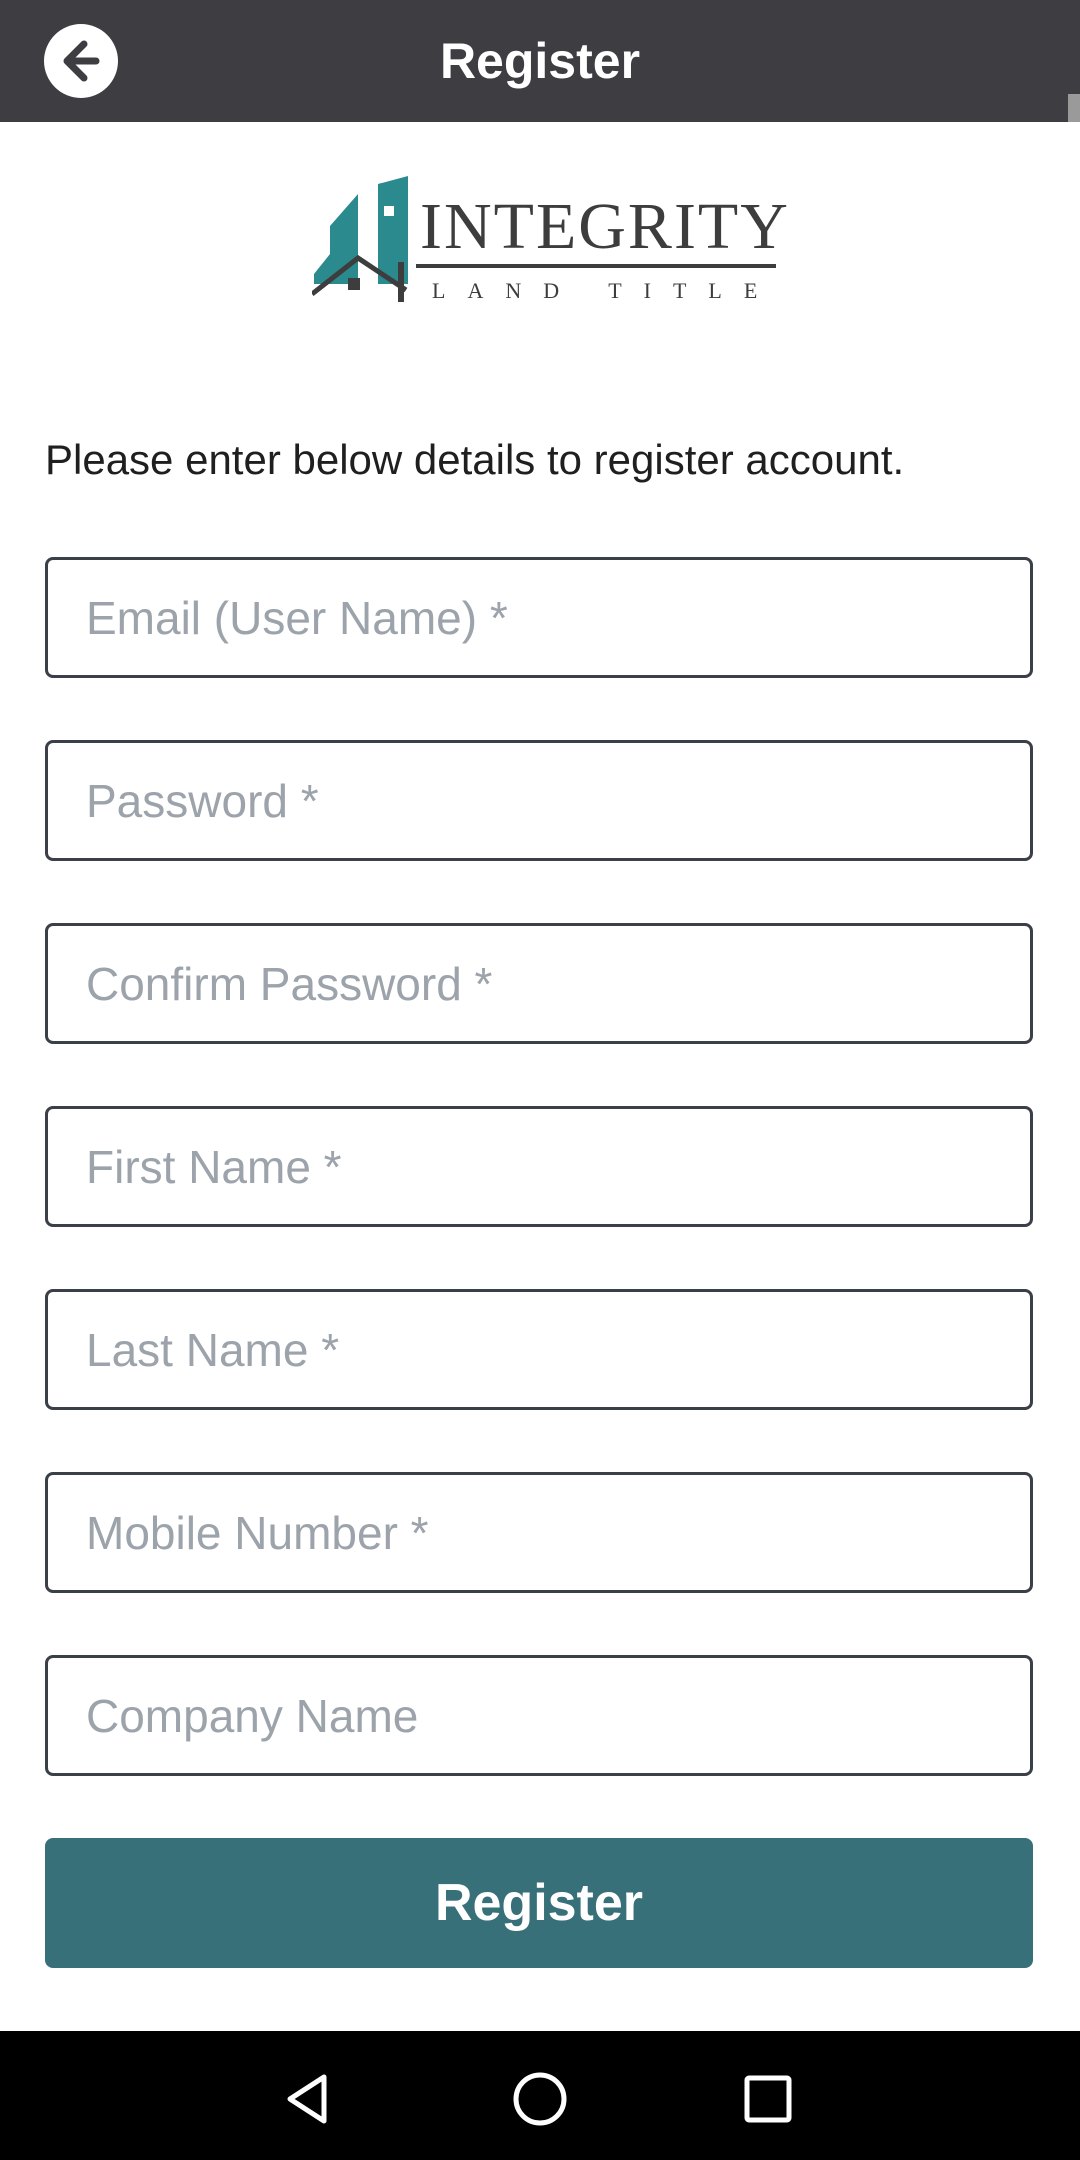  I want to click on recents-square-icon, so click(768, 2099).